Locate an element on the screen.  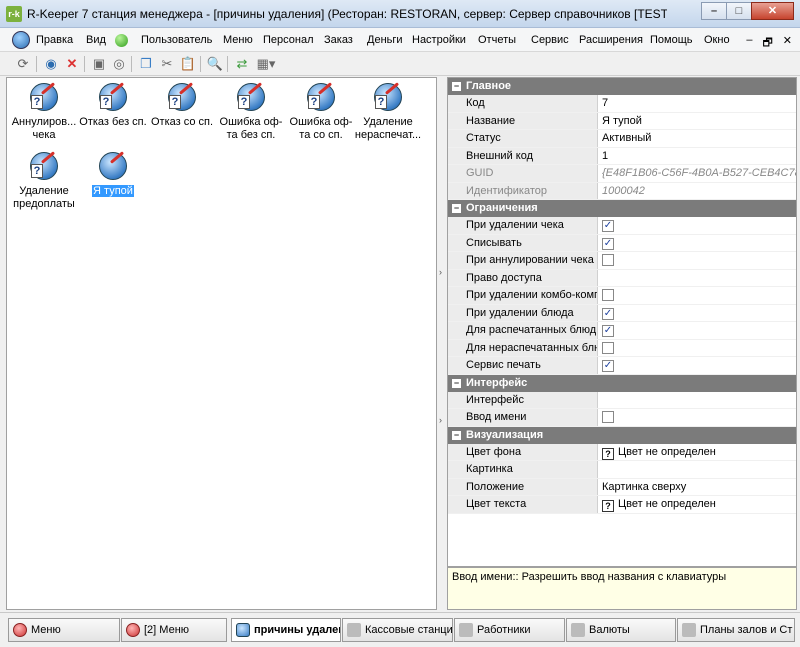
prop-row-printed-dishes: Для распечатанных блюд ✓ is located at coordinates (622, 331).